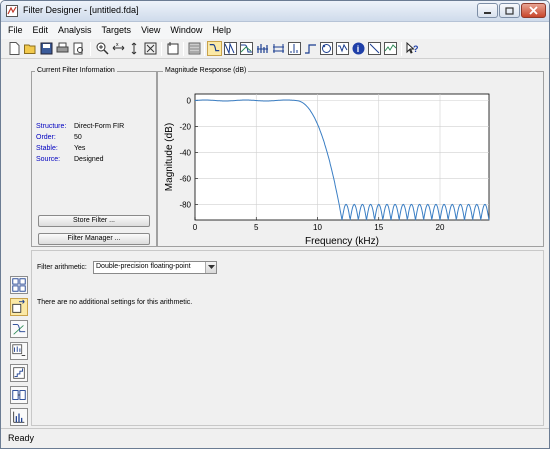 The image size is (550, 449). Describe the element at coordinates (30, 48) in the screenshot. I see `open-icon` at that location.